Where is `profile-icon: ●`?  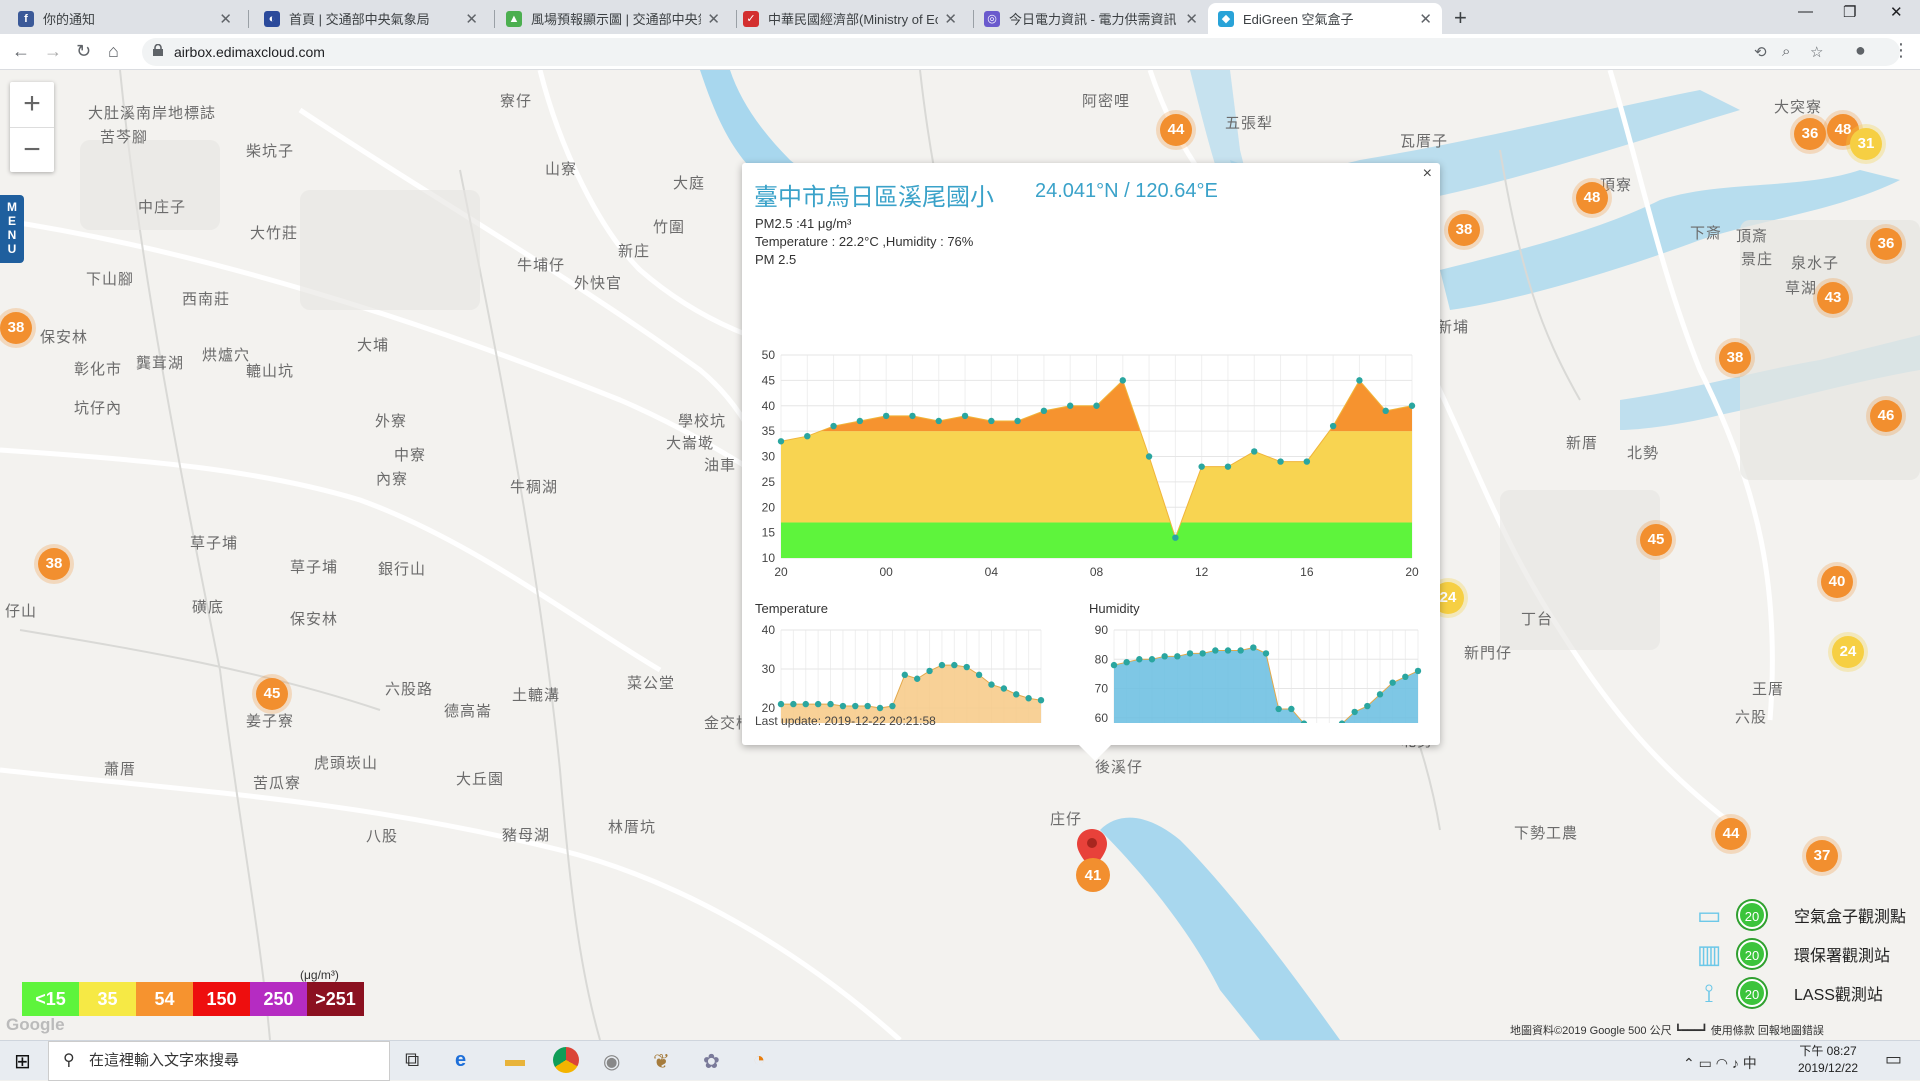 profile-icon: ● is located at coordinates (1860, 50).